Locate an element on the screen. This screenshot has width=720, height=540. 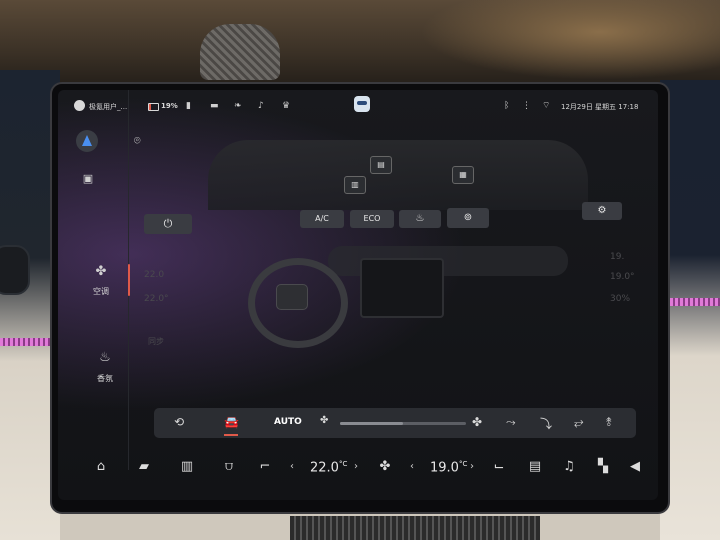
left-temp-hint: 22.0° is located at coordinates (156, 299).